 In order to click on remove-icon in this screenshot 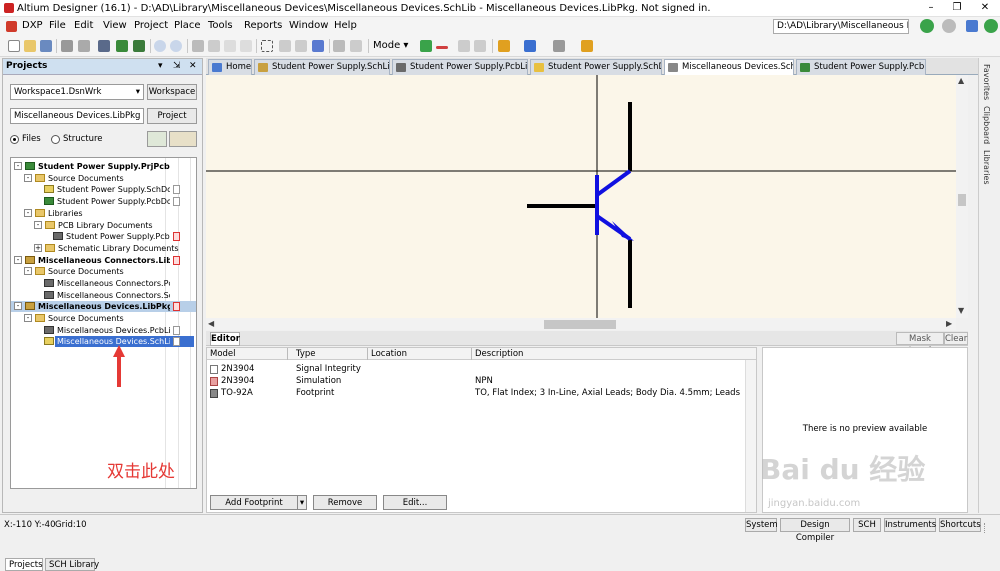, I will do `click(442, 47)`.